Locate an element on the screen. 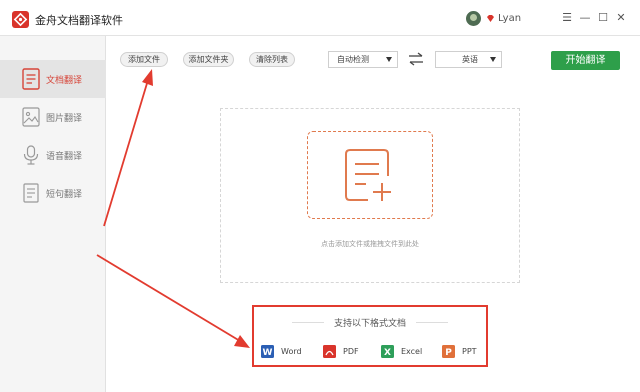 The width and height of the screenshot is (640, 392). vip-diamond-icon is located at coordinates (490, 18).